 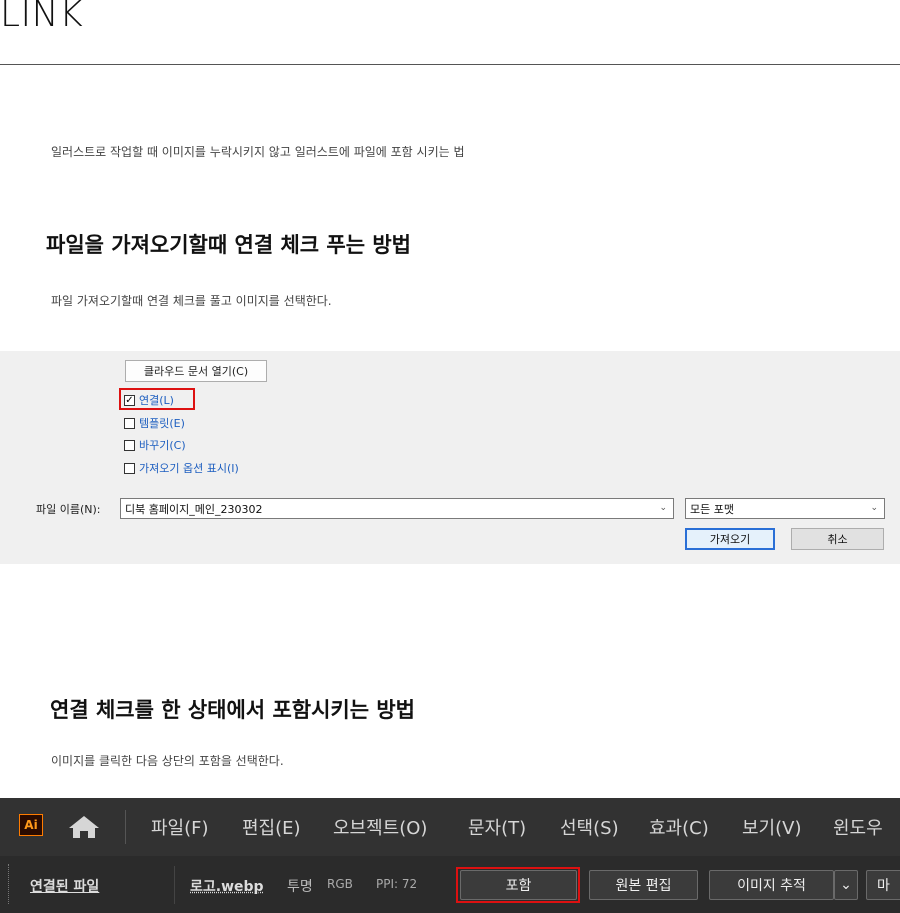 I want to click on option-show-import-label: 가져오기 옵션 표시(I), so click(x=189, y=468).